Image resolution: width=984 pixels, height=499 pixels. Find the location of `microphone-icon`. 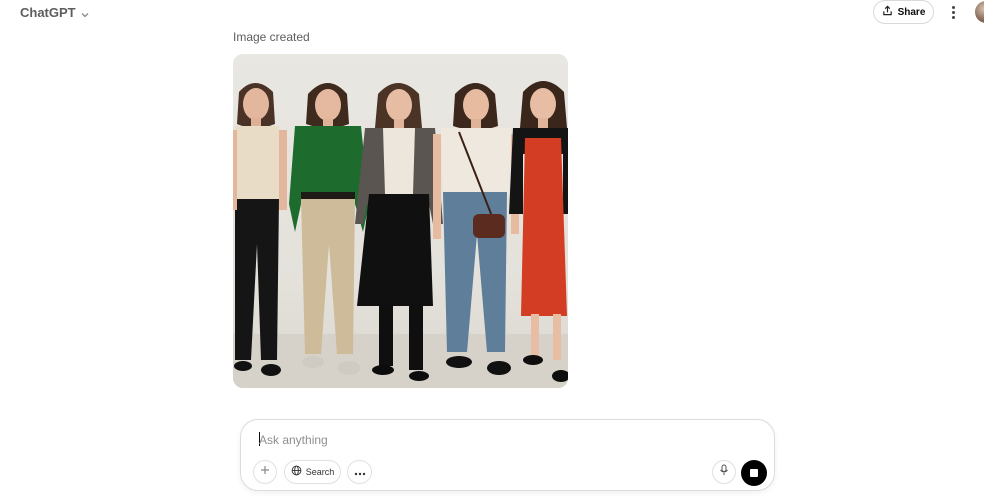

microphone-icon is located at coordinates (724, 472).